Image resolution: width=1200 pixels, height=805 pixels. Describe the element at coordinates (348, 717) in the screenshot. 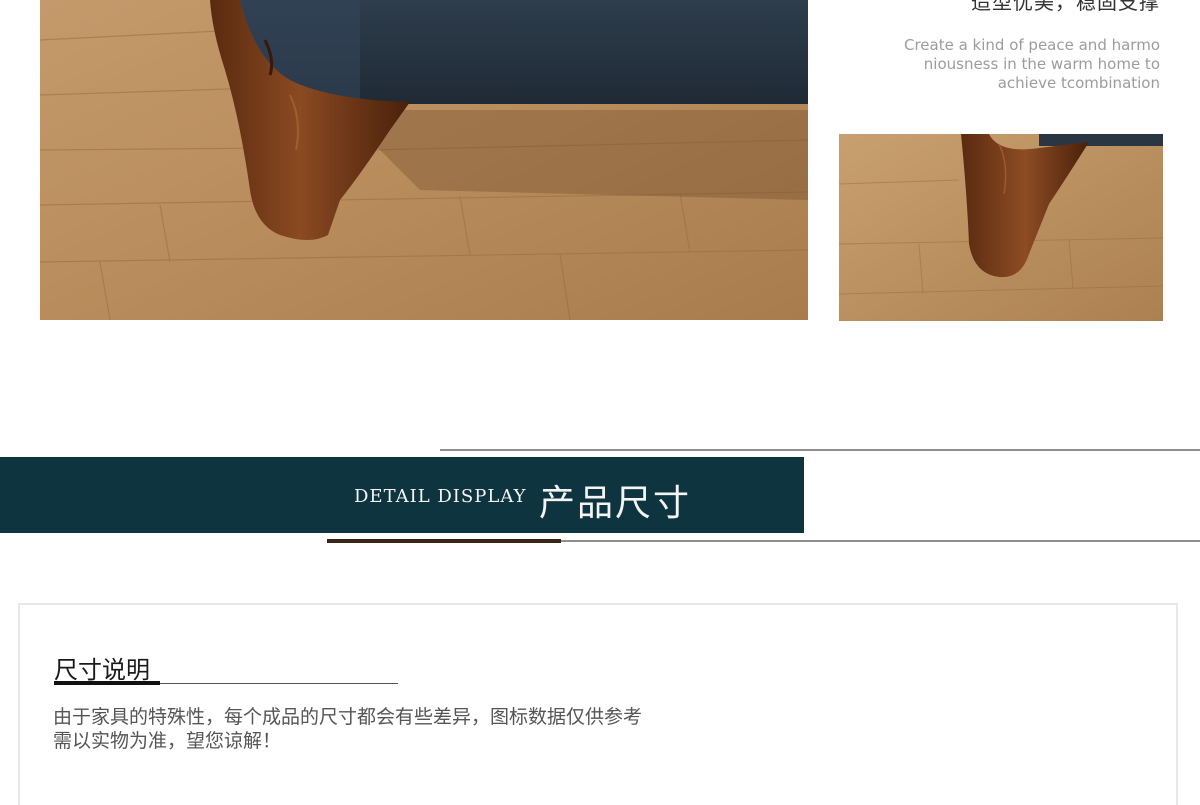

I see `size-note-line: 由于家具的特殊性，每个成品的尺寸都会有些差异，图标数据仅供参考` at that location.